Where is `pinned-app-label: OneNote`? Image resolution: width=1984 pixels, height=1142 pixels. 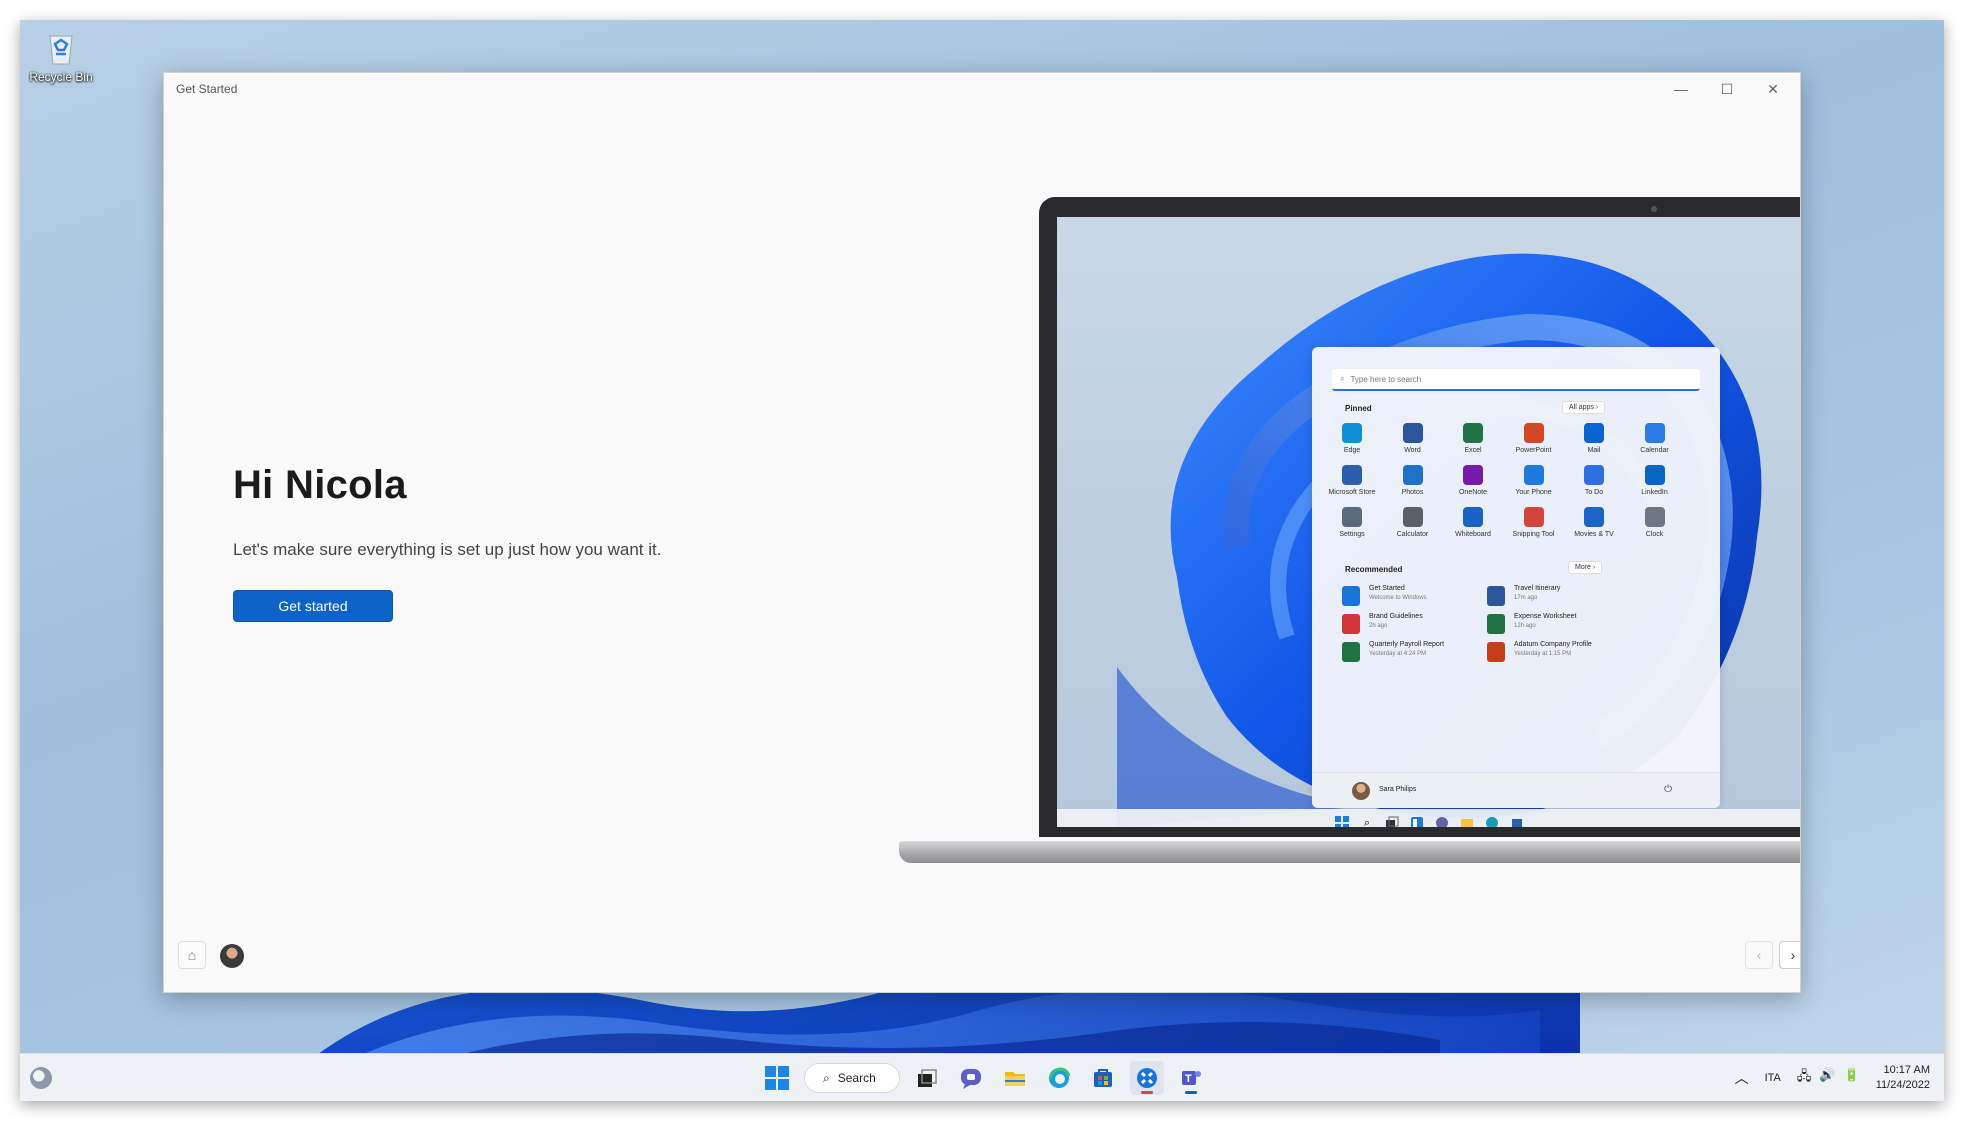
pinned-app-label: OneNote is located at coordinates (1473, 492).